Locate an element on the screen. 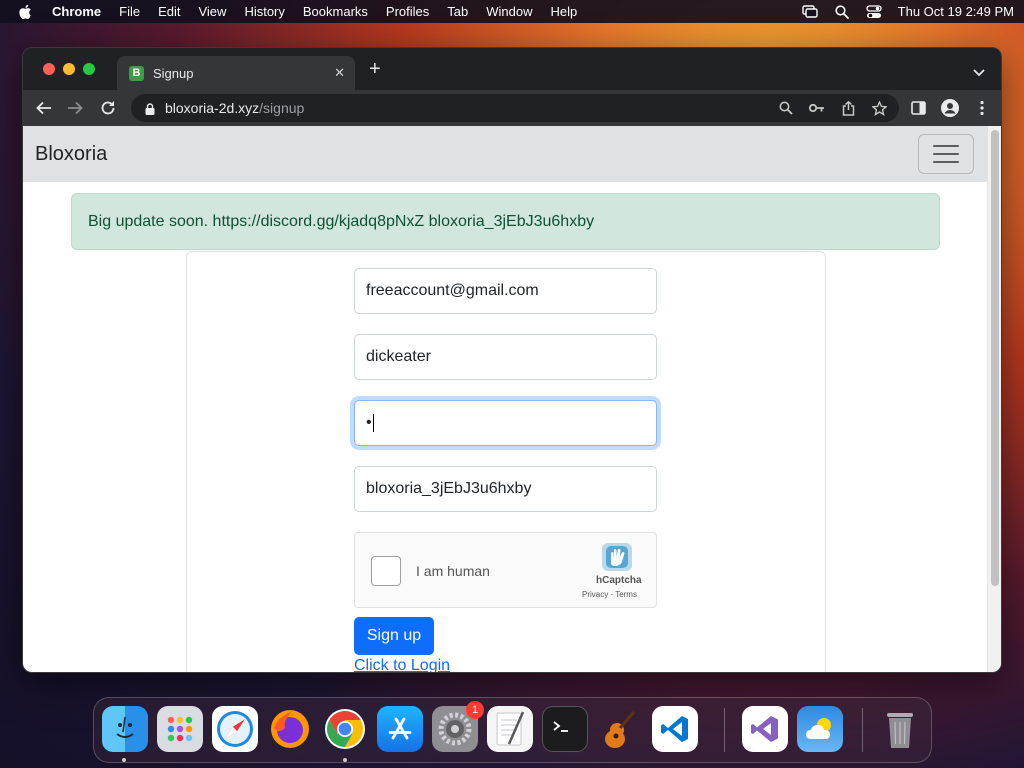  captcha-checkbox is located at coordinates (386, 571).